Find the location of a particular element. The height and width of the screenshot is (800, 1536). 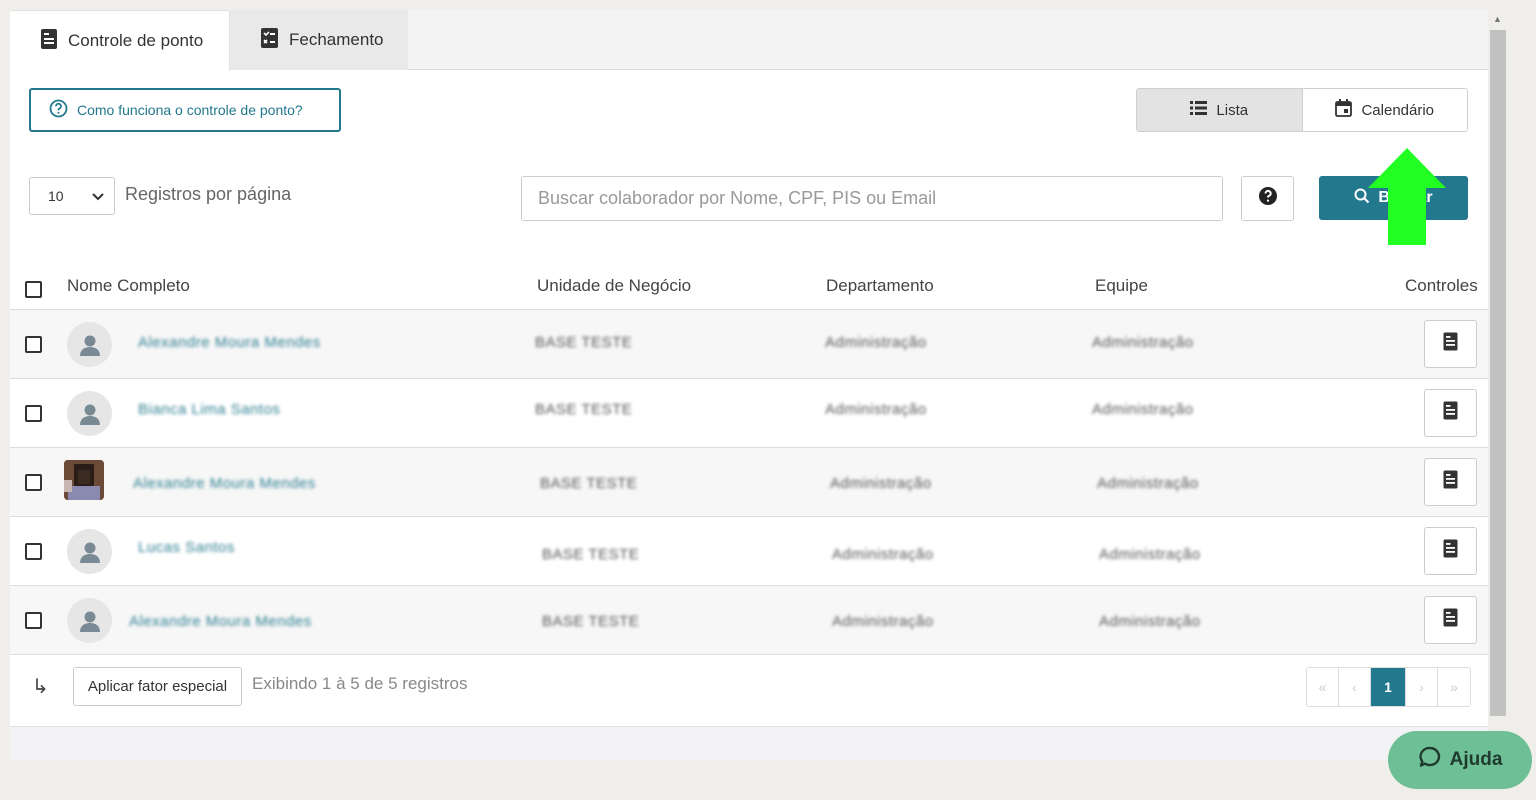

employee-name-link: Lucas Santos is located at coordinates (186, 547).